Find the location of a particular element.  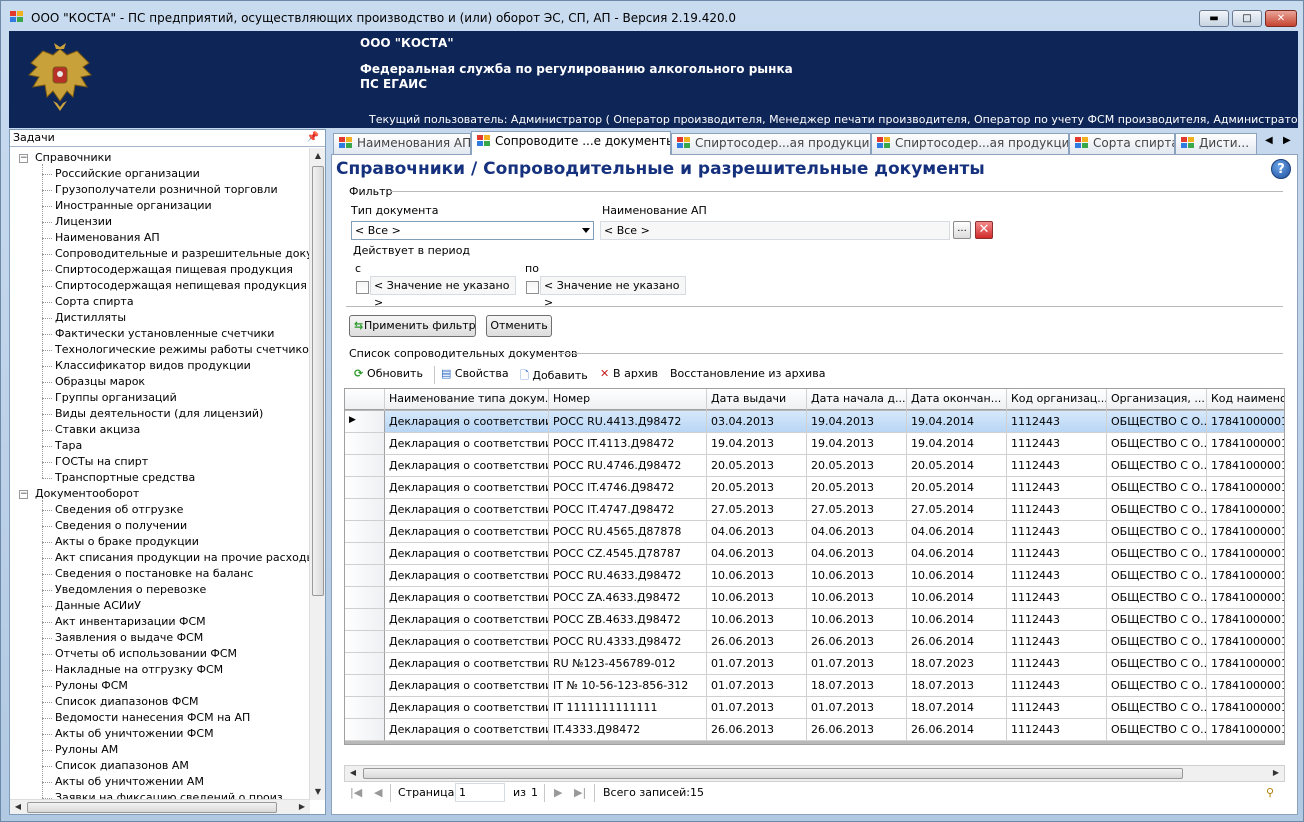

sidebar-item: Дистилляты is located at coordinates (68, 318).